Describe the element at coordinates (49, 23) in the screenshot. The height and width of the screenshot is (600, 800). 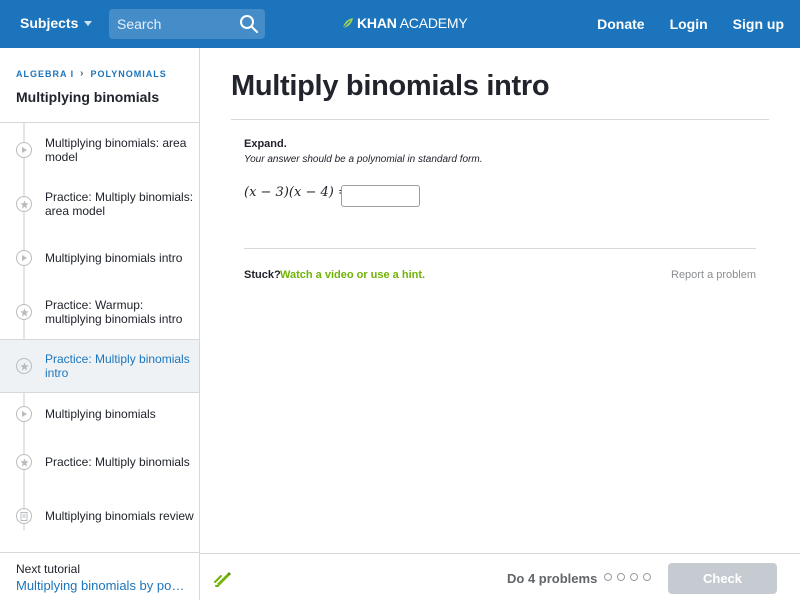
I see `subjects-label: Subjects` at that location.